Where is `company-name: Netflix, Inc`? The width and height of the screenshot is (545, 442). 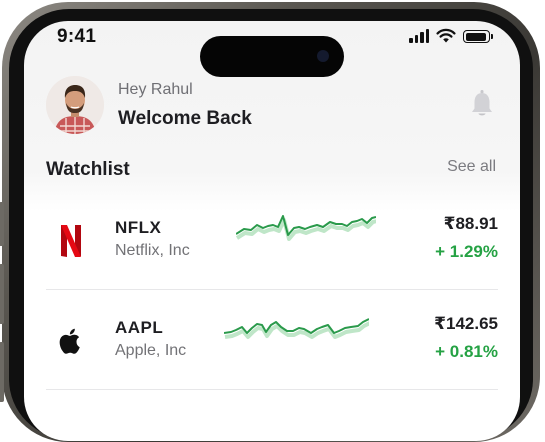 company-name: Netflix, Inc is located at coordinates (152, 250).